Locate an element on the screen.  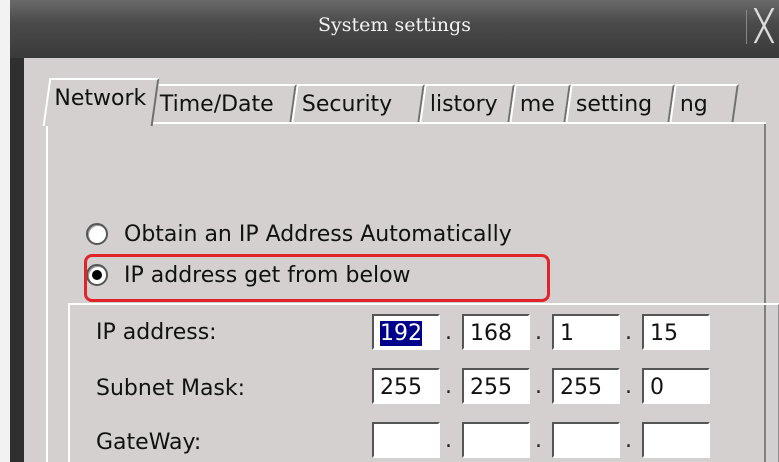
tab-label: me is located at coordinates (537, 104).